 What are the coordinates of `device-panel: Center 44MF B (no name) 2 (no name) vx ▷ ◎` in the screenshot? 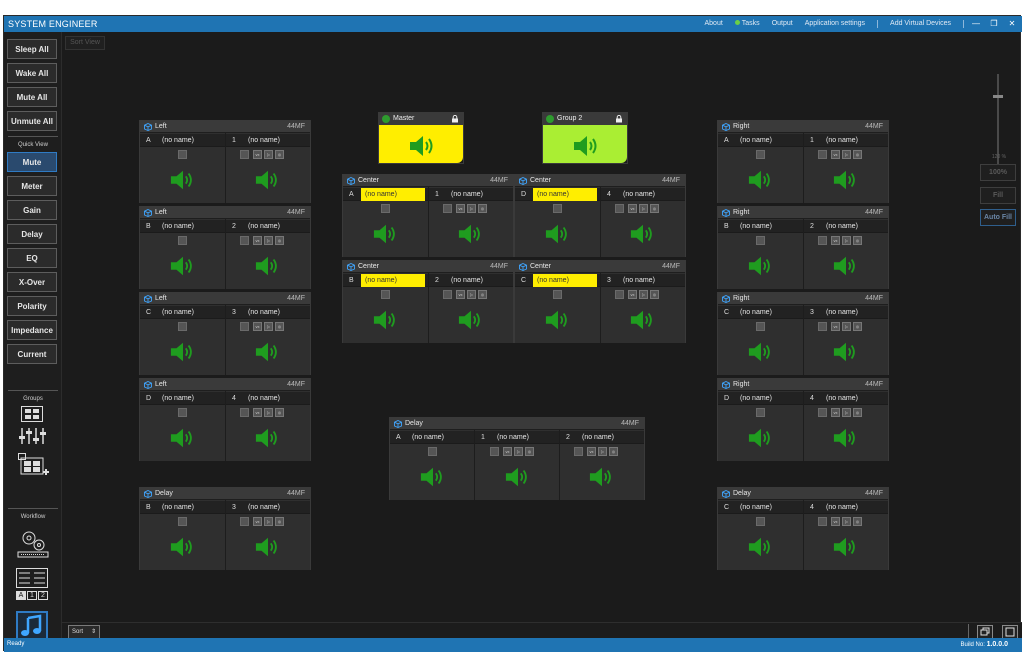 It's located at (428, 301).